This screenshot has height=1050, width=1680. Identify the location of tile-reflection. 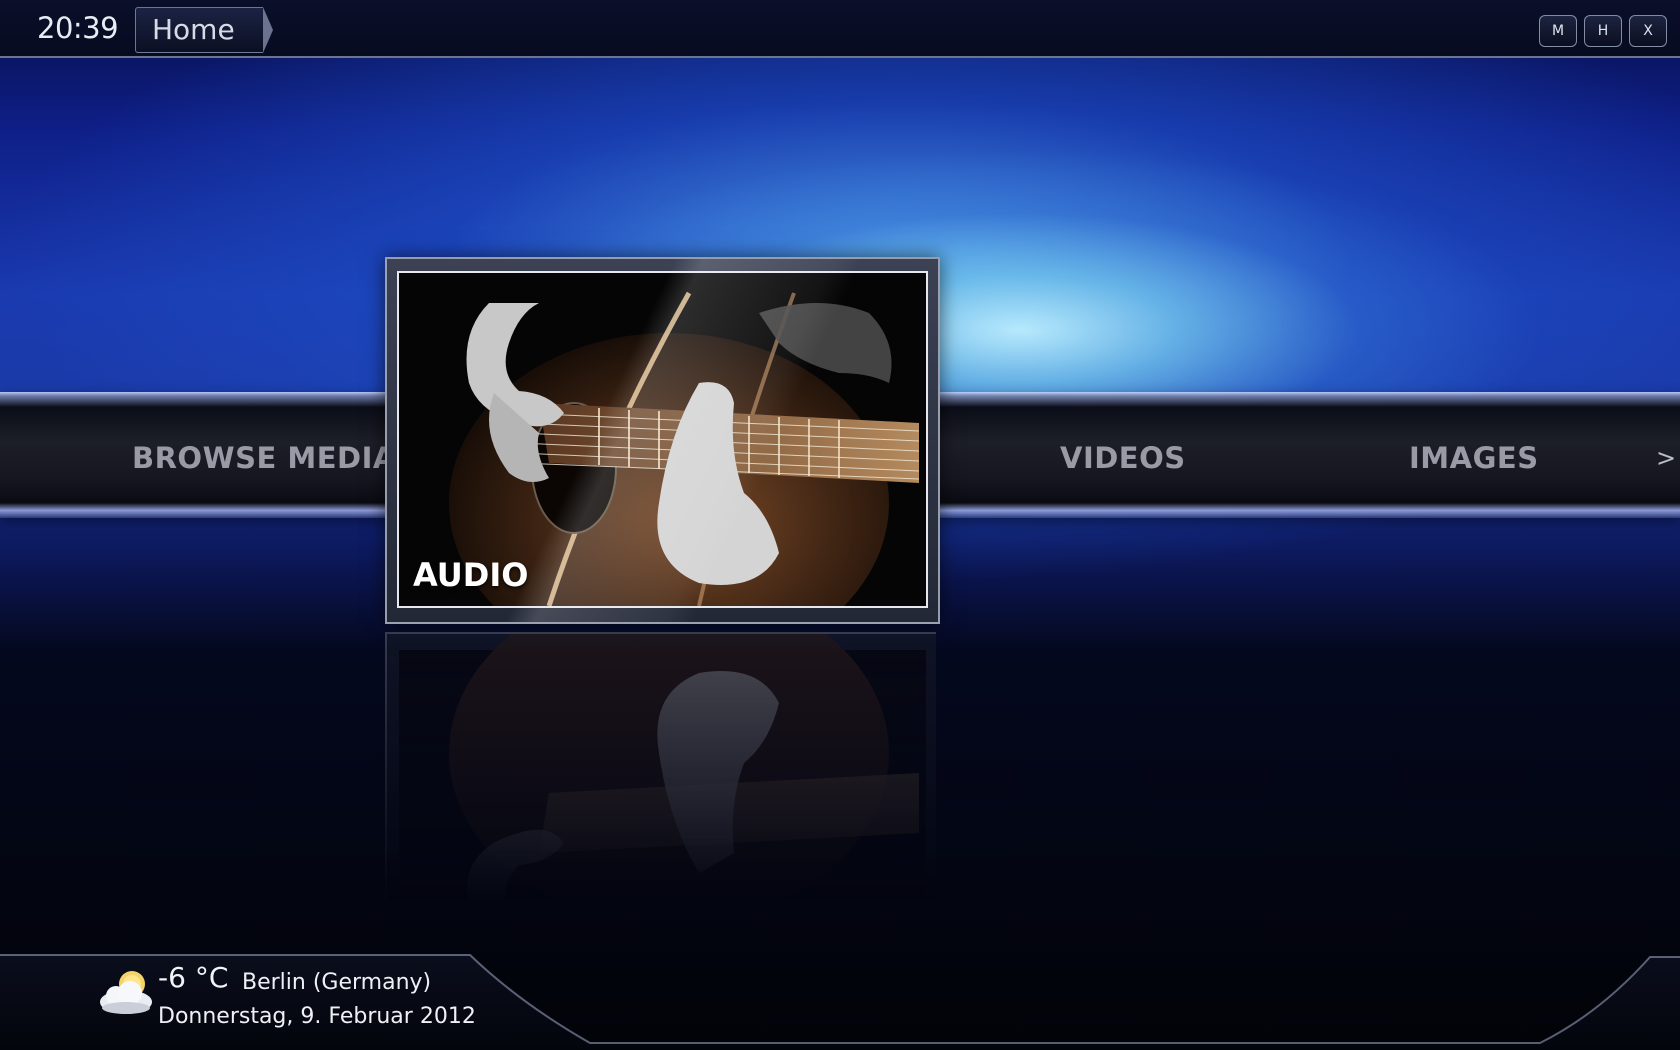
(662, 791).